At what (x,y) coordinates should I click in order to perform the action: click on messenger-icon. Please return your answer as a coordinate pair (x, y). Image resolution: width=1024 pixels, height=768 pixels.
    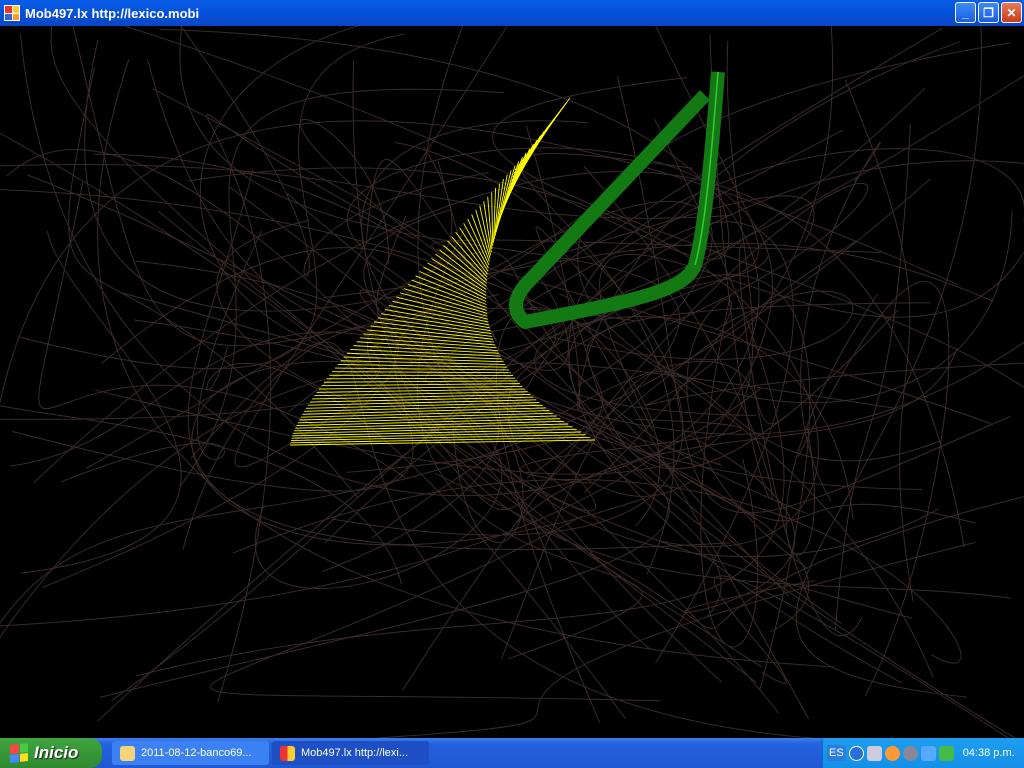
    Looking at the image, I should click on (946, 753).